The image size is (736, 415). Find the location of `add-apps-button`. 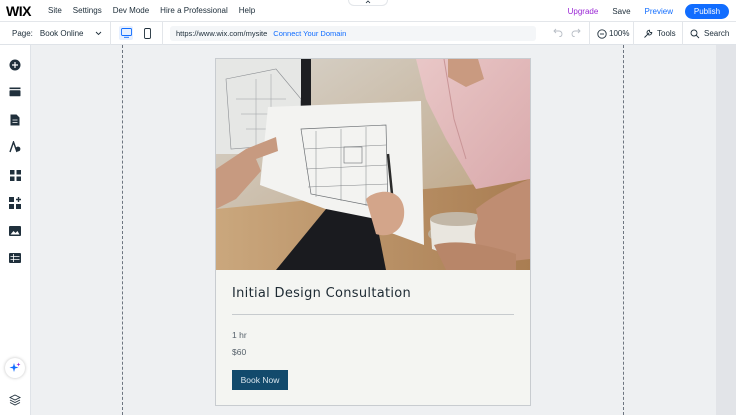

add-apps-button is located at coordinates (15, 175).